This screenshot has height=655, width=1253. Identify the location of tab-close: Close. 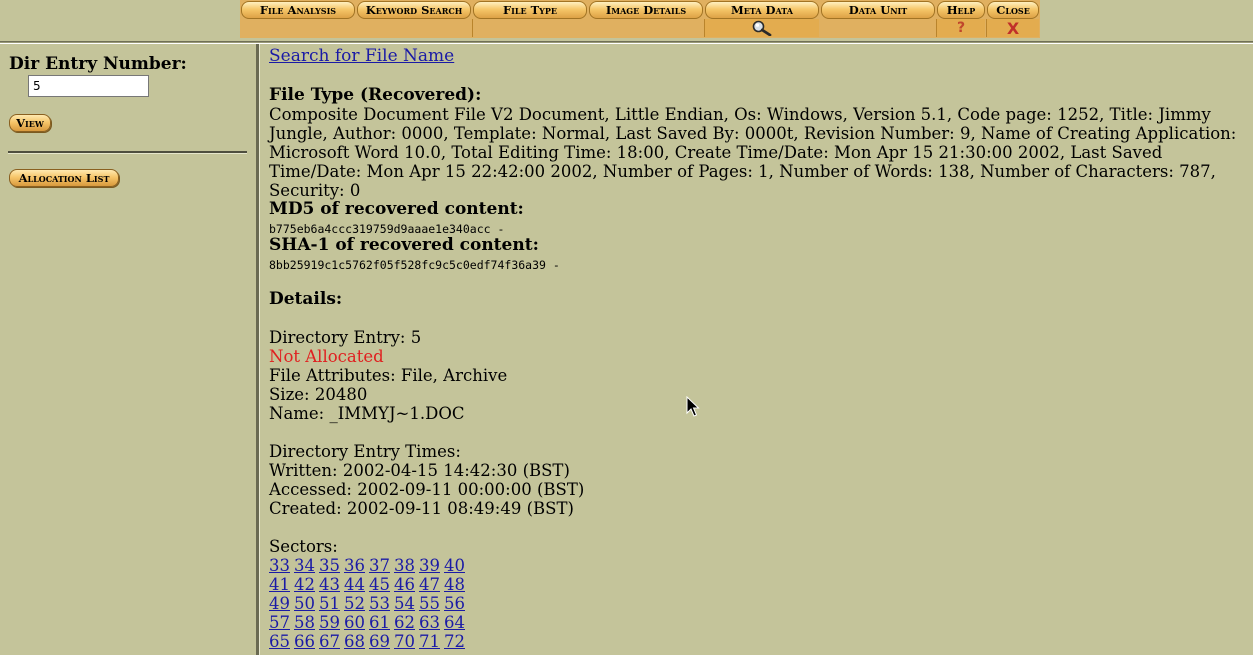
(1013, 10).